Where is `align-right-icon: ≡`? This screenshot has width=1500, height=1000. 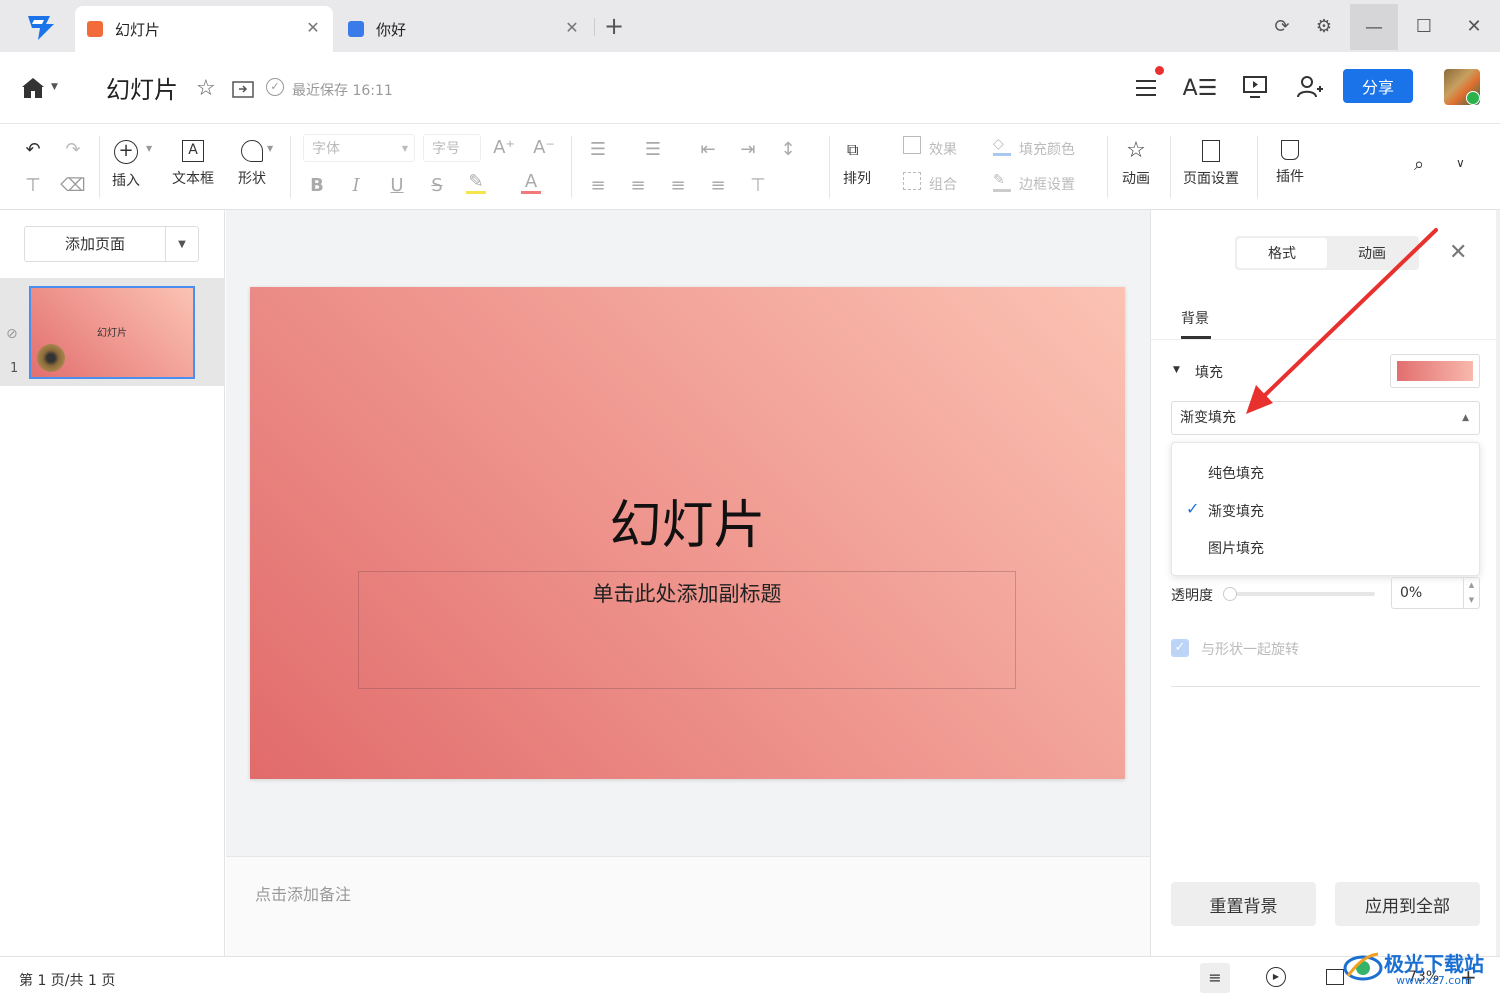
align-right-icon: ≡ is located at coordinates (678, 185).